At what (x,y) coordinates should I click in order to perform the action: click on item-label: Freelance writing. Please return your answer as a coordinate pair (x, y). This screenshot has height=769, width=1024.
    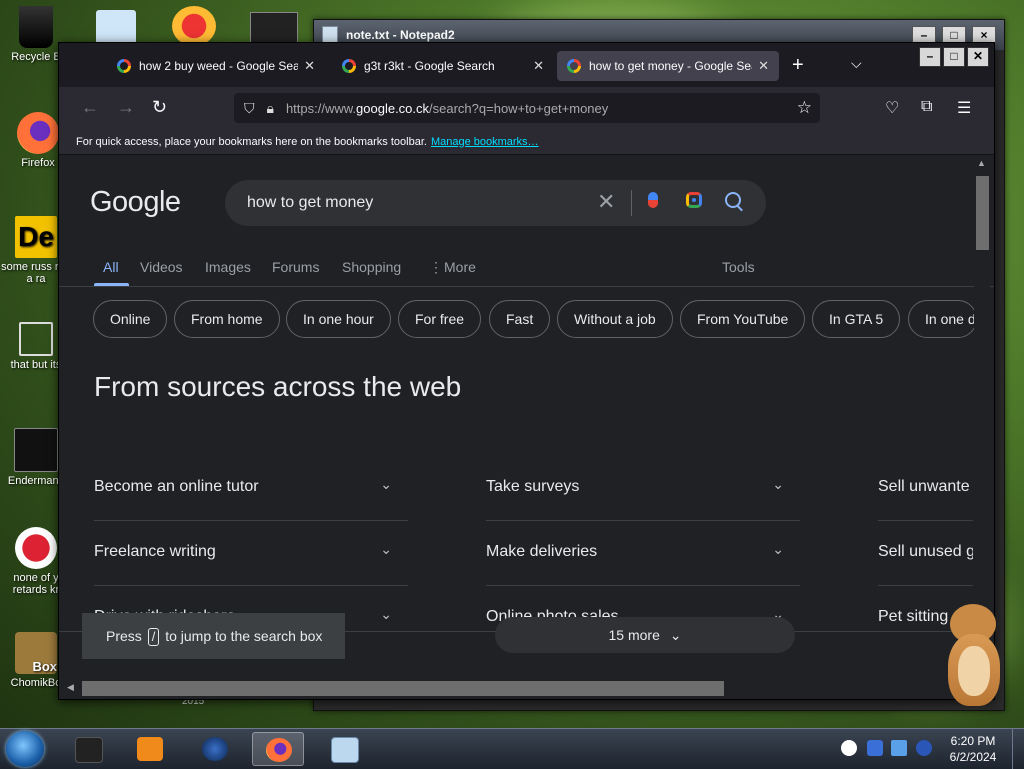
    Looking at the image, I should click on (155, 551).